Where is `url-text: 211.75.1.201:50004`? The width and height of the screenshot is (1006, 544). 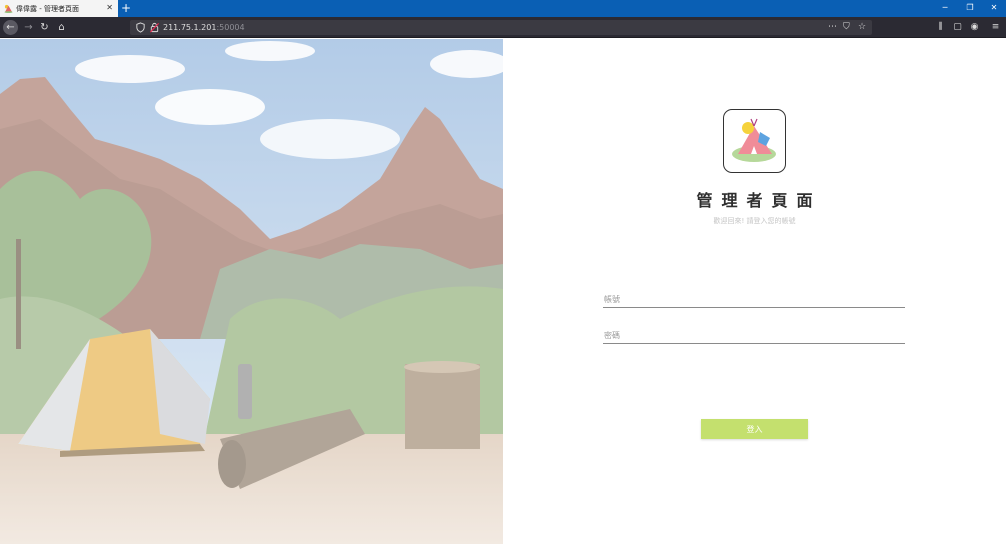
url-text: 211.75.1.201:50004 is located at coordinates (204, 27).